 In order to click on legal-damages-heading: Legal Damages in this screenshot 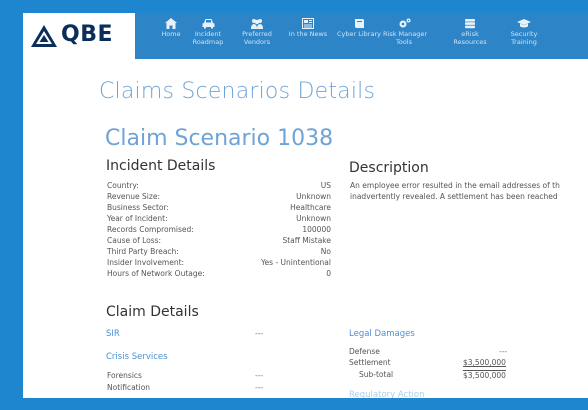, I will do `click(382, 334)`.